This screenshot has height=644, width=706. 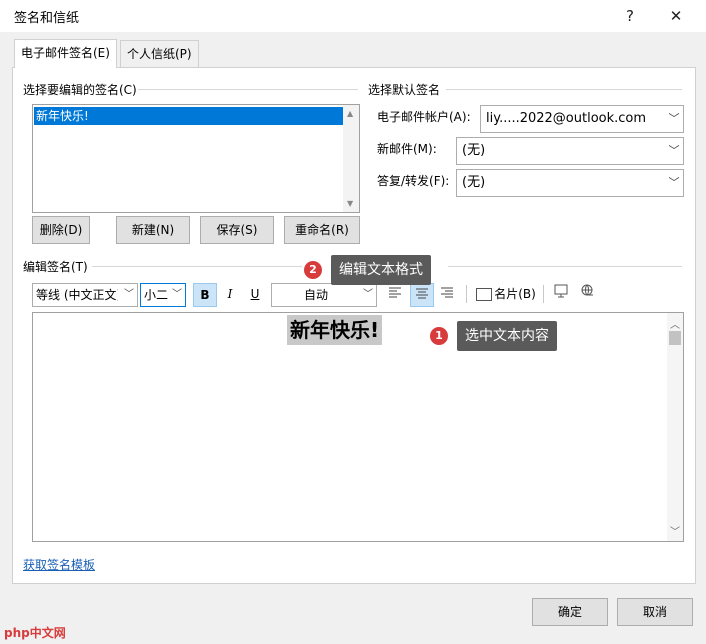 What do you see at coordinates (255, 294) in the screenshot?
I see `underline-button: U` at bounding box center [255, 294].